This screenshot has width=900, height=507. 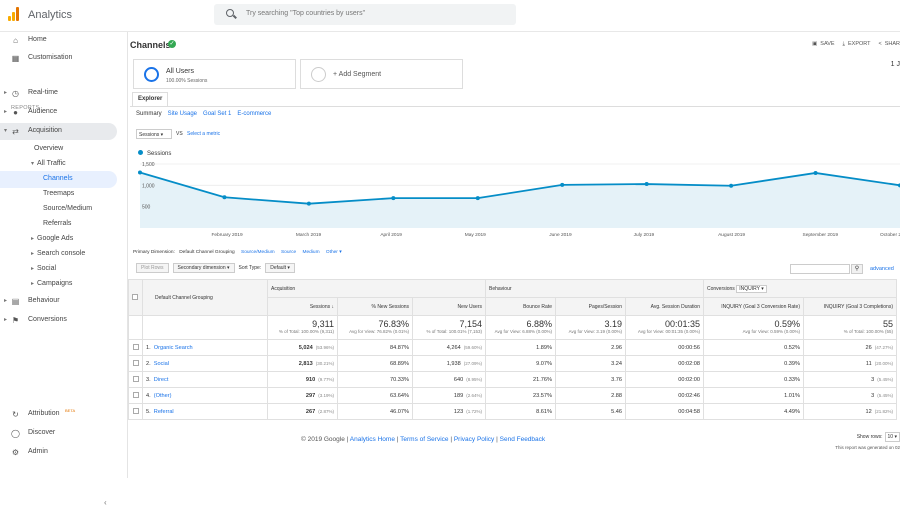 I want to click on sidebar-item-behaviour: ▸▤Behaviour, so click(x=60, y=301).